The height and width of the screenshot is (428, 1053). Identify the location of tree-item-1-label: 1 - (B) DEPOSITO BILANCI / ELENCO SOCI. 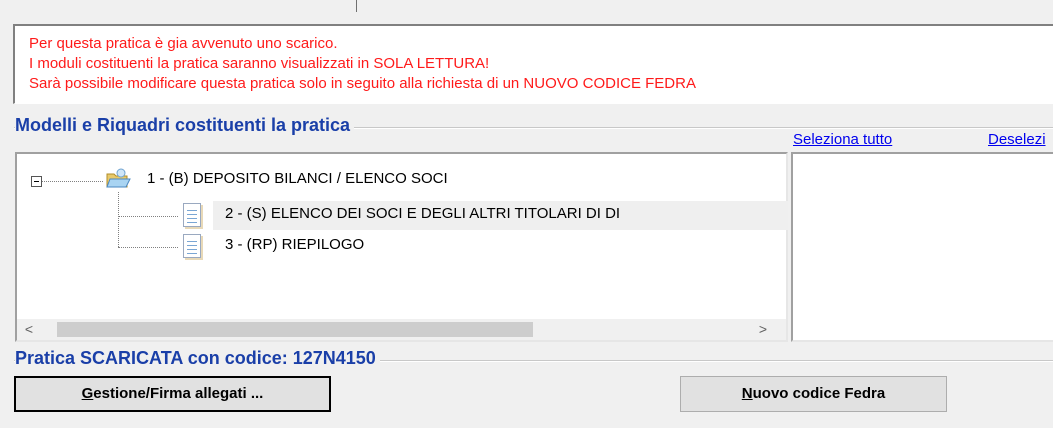
(297, 178).